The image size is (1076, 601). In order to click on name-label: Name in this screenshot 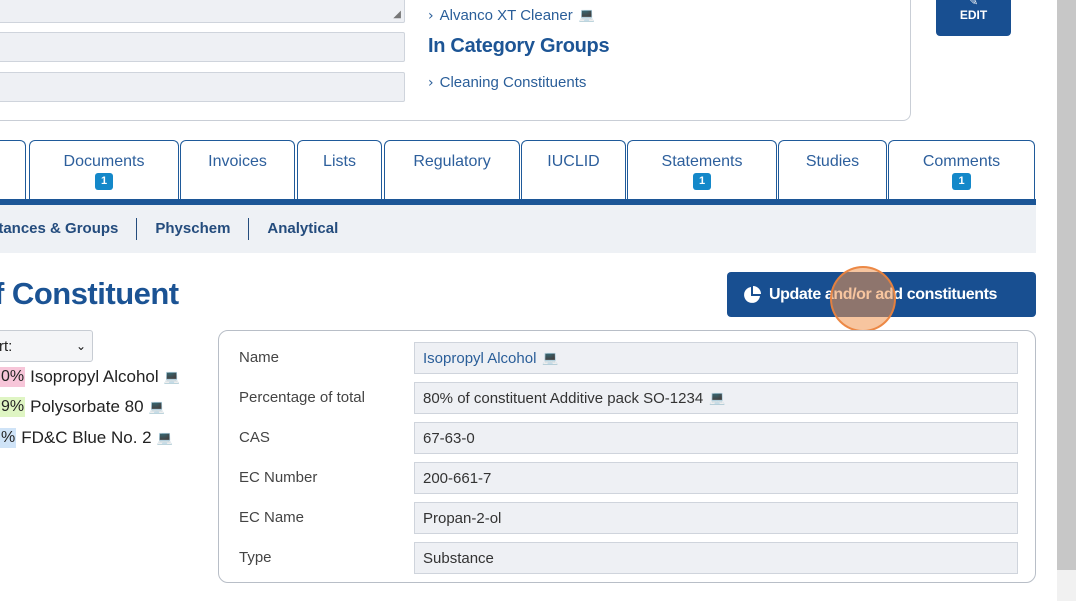, I will do `click(259, 357)`.